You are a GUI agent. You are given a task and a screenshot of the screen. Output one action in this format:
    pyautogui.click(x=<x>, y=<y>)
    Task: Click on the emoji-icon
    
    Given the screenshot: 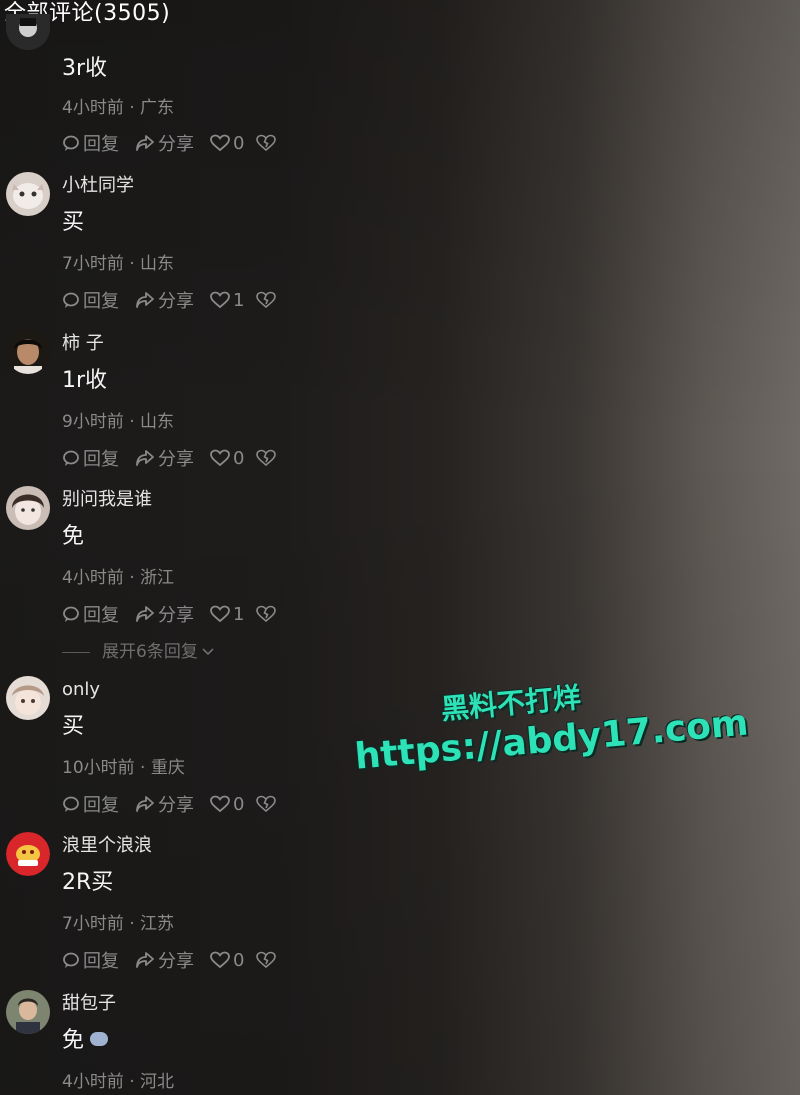 What is the action you would take?
    pyautogui.click(x=99, y=1039)
    